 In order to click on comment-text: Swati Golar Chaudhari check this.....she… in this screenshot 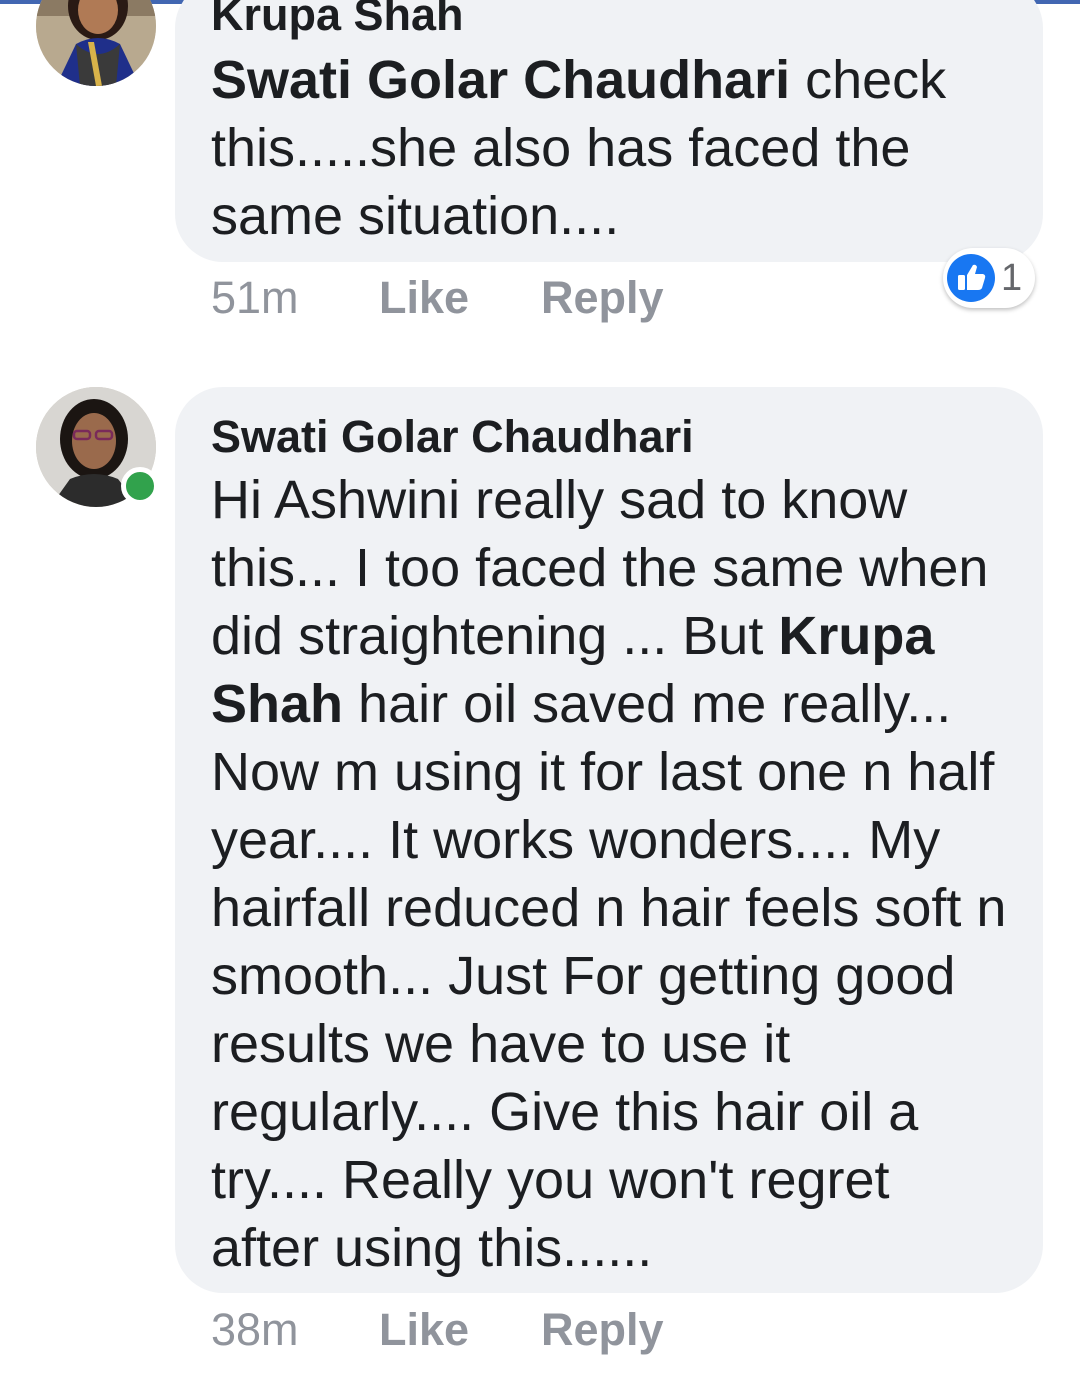, I will do `click(609, 148)`.